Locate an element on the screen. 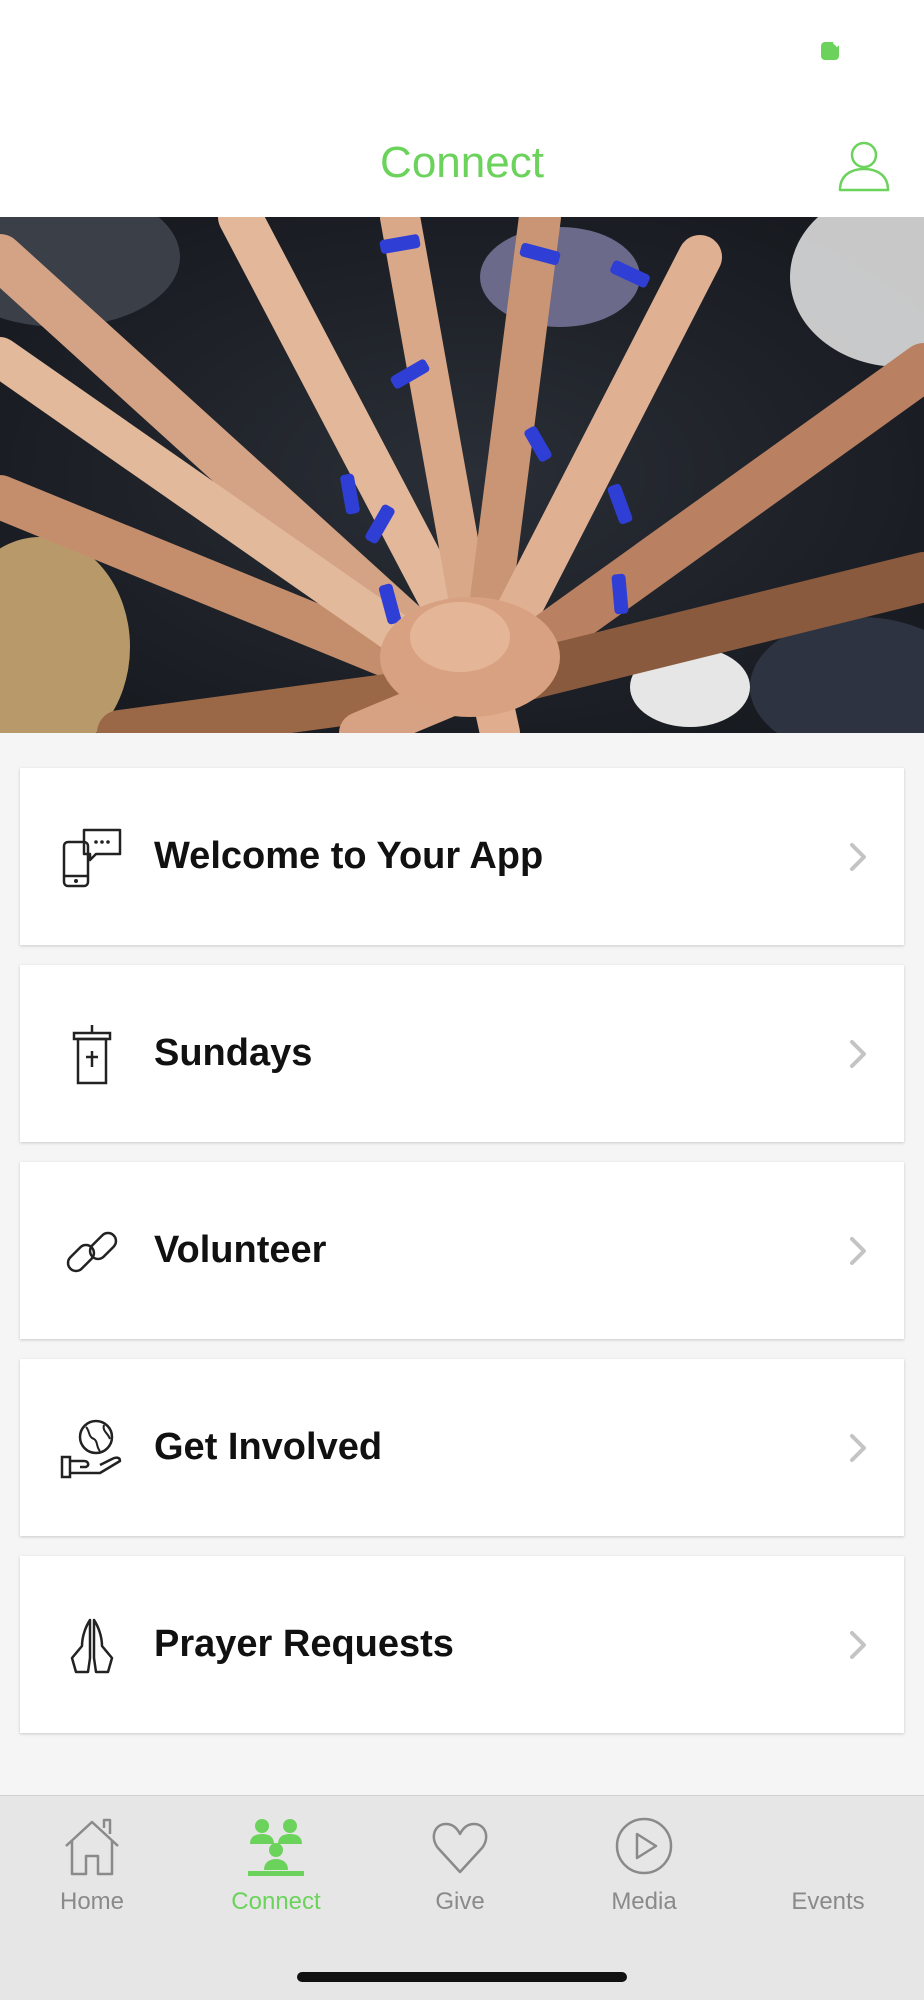  pulpit-icon is located at coordinates (92, 1055).